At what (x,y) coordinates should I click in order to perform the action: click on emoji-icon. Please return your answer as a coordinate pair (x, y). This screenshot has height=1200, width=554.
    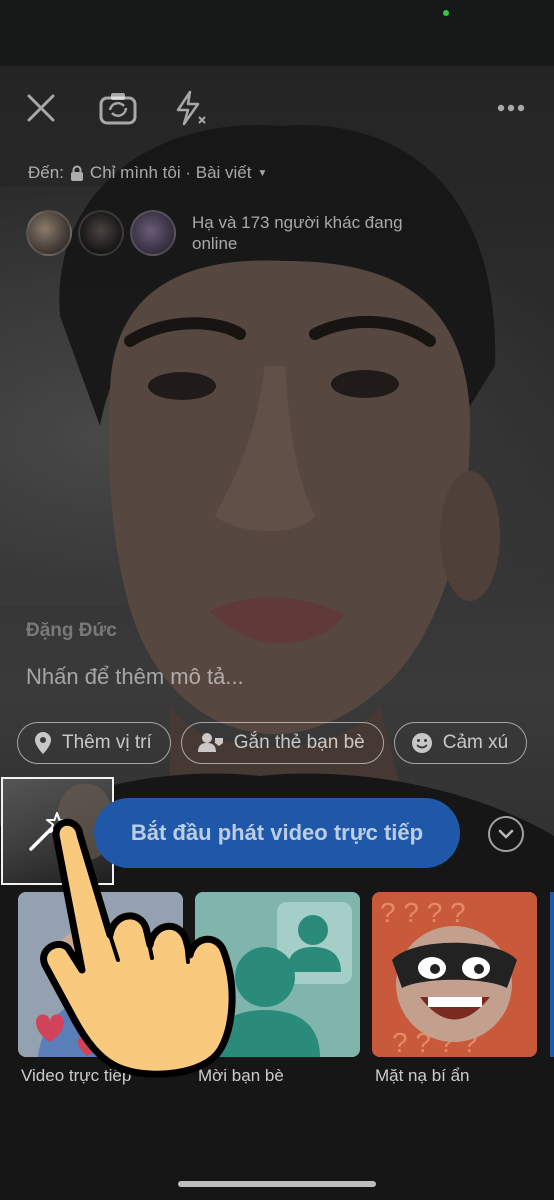
    Looking at the image, I should click on (421, 743).